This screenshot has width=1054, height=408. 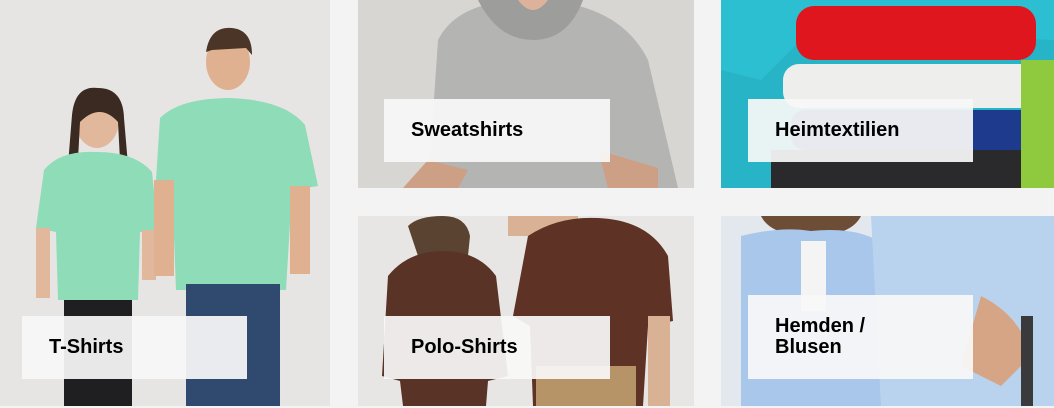 What do you see at coordinates (887, 94) in the screenshot?
I see `category-tile-heimtextilien: Heimtextilien` at bounding box center [887, 94].